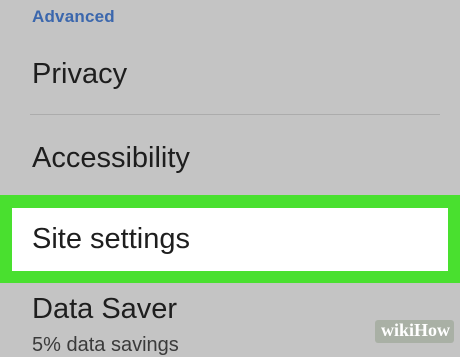 The height and width of the screenshot is (357, 460). I want to click on watermark-wiki: wiki, so click(397, 330).